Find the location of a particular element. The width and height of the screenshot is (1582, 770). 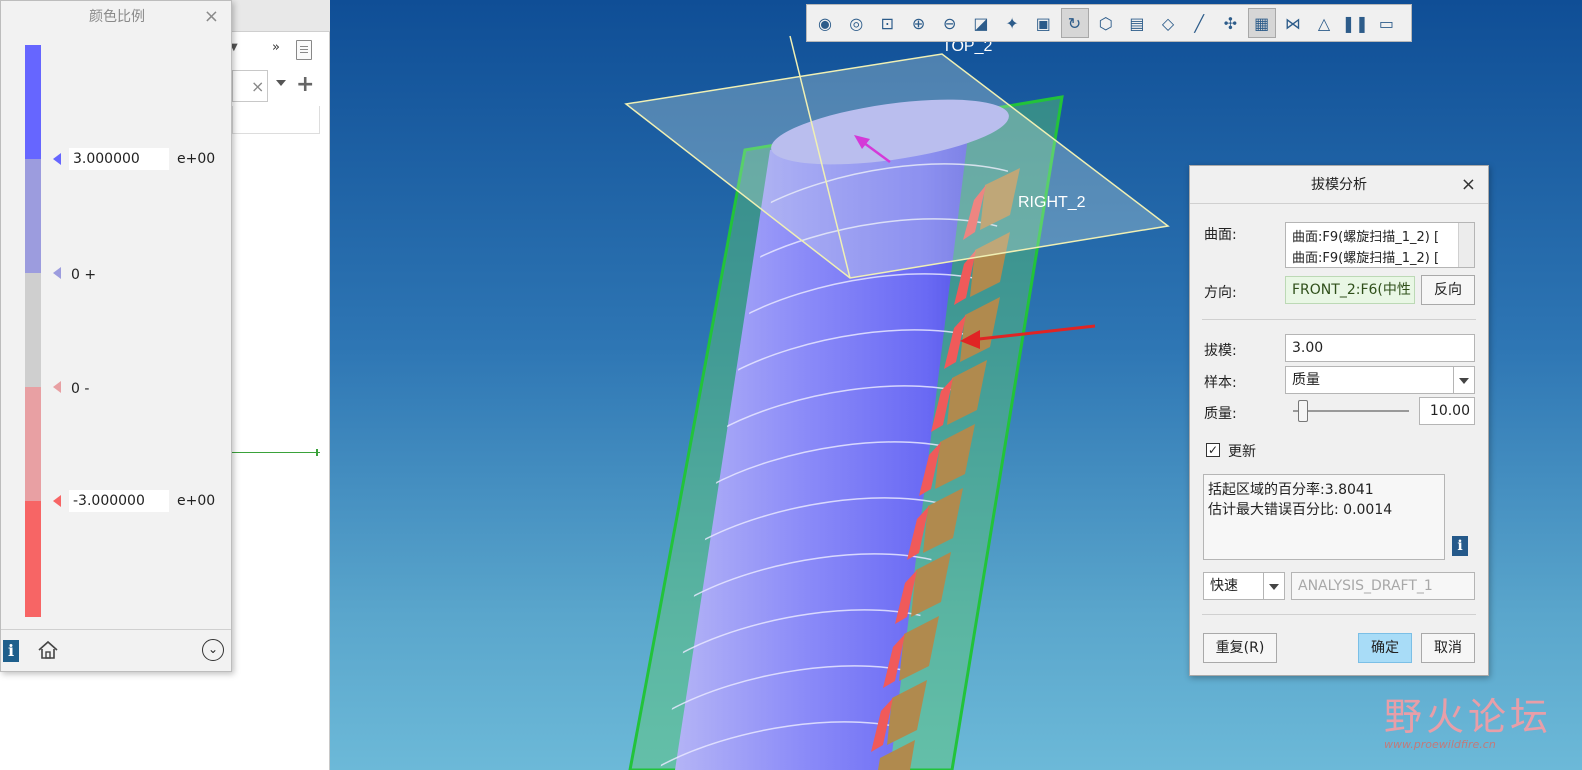

zoom-out-icon: ⊖ is located at coordinates (950, 23).